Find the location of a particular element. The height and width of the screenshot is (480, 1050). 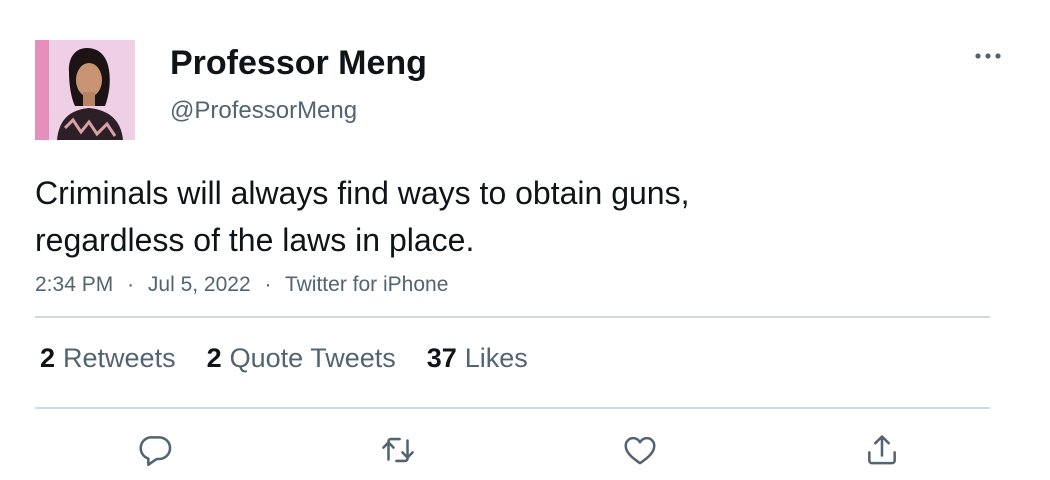

share-upload-icon is located at coordinates (882, 450).